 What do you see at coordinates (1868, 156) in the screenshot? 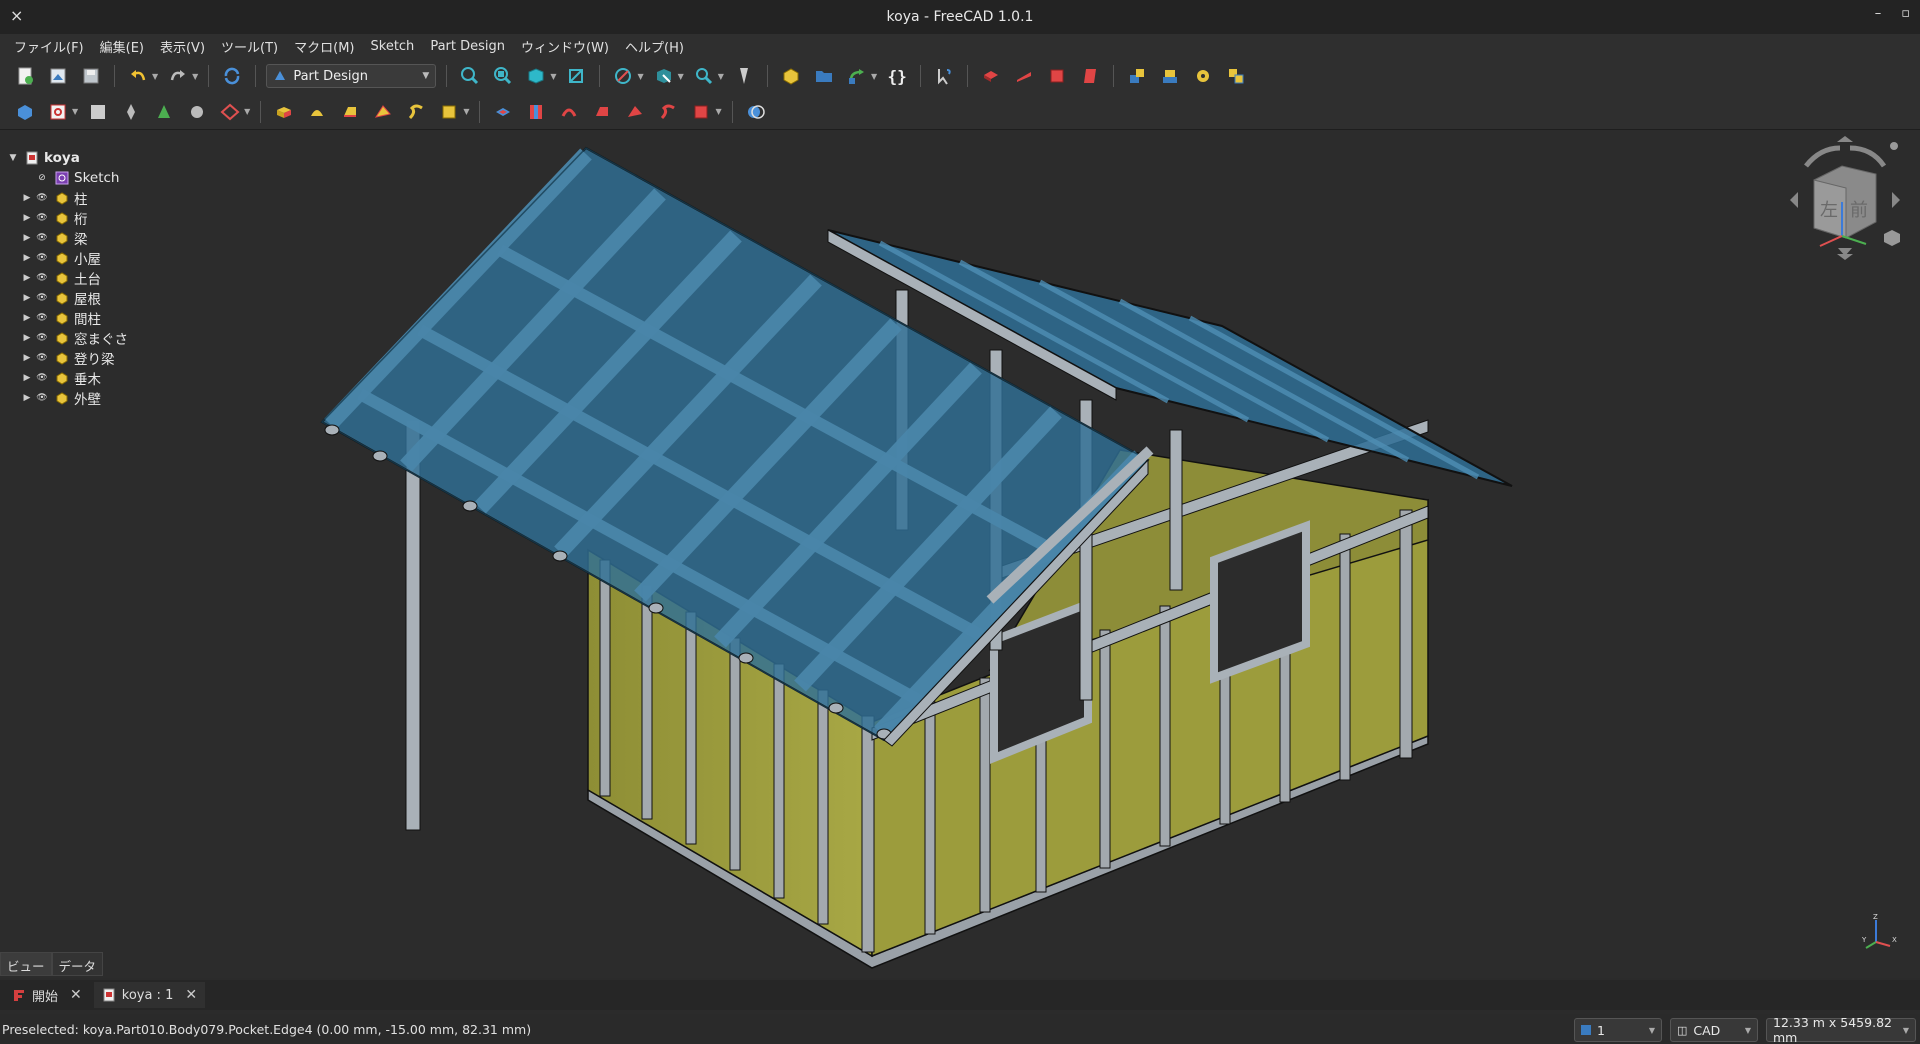
I see `rotate-right-arrow-icon` at bounding box center [1868, 156].